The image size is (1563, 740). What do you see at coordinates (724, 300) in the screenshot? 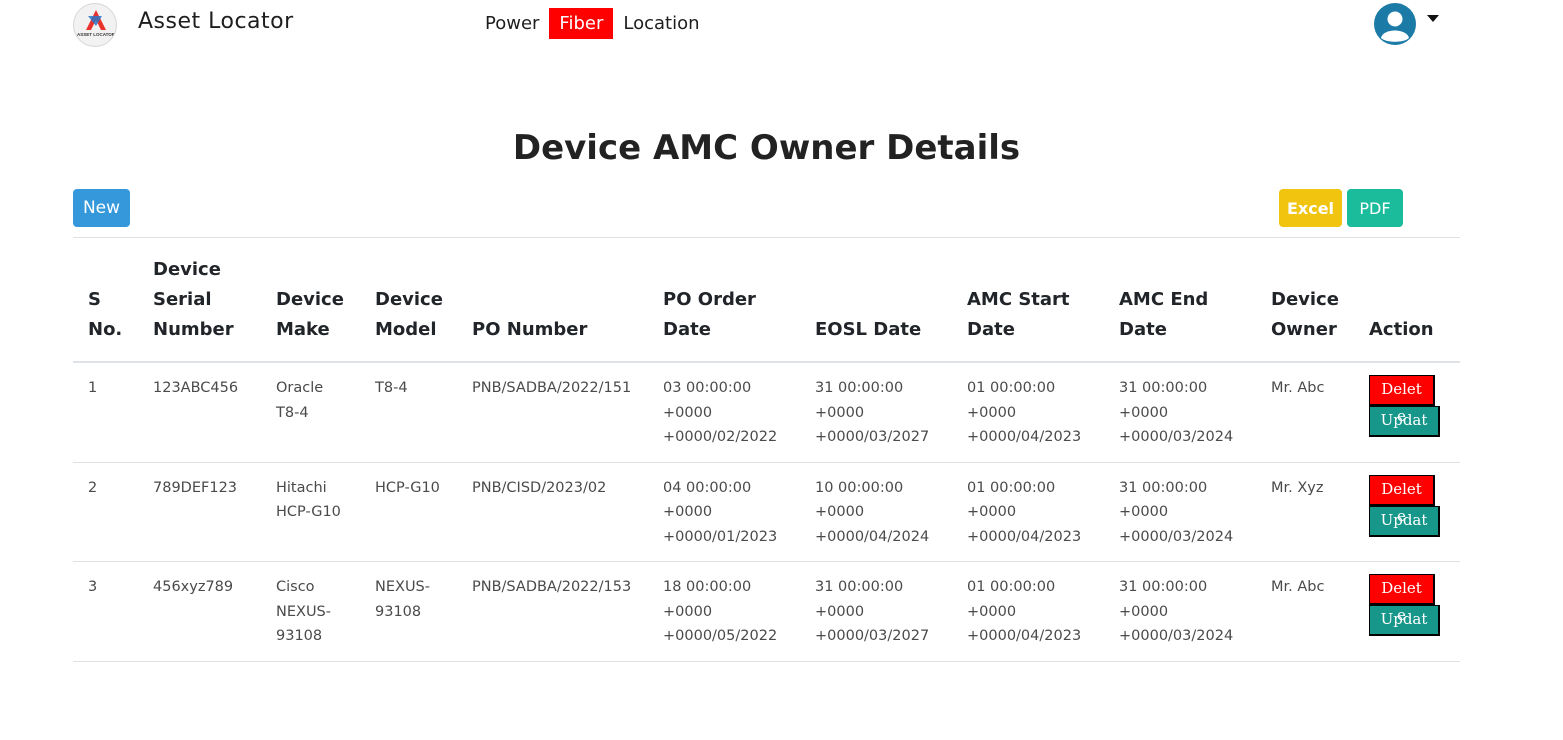
I see `column-header: PO Order Date` at bounding box center [724, 300].